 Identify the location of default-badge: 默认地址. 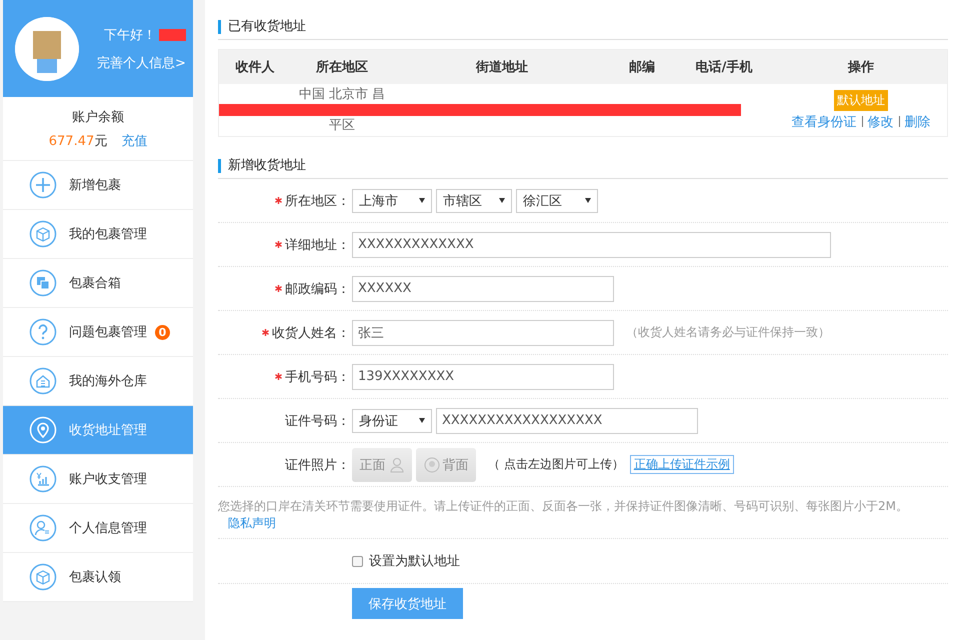
(861, 100).